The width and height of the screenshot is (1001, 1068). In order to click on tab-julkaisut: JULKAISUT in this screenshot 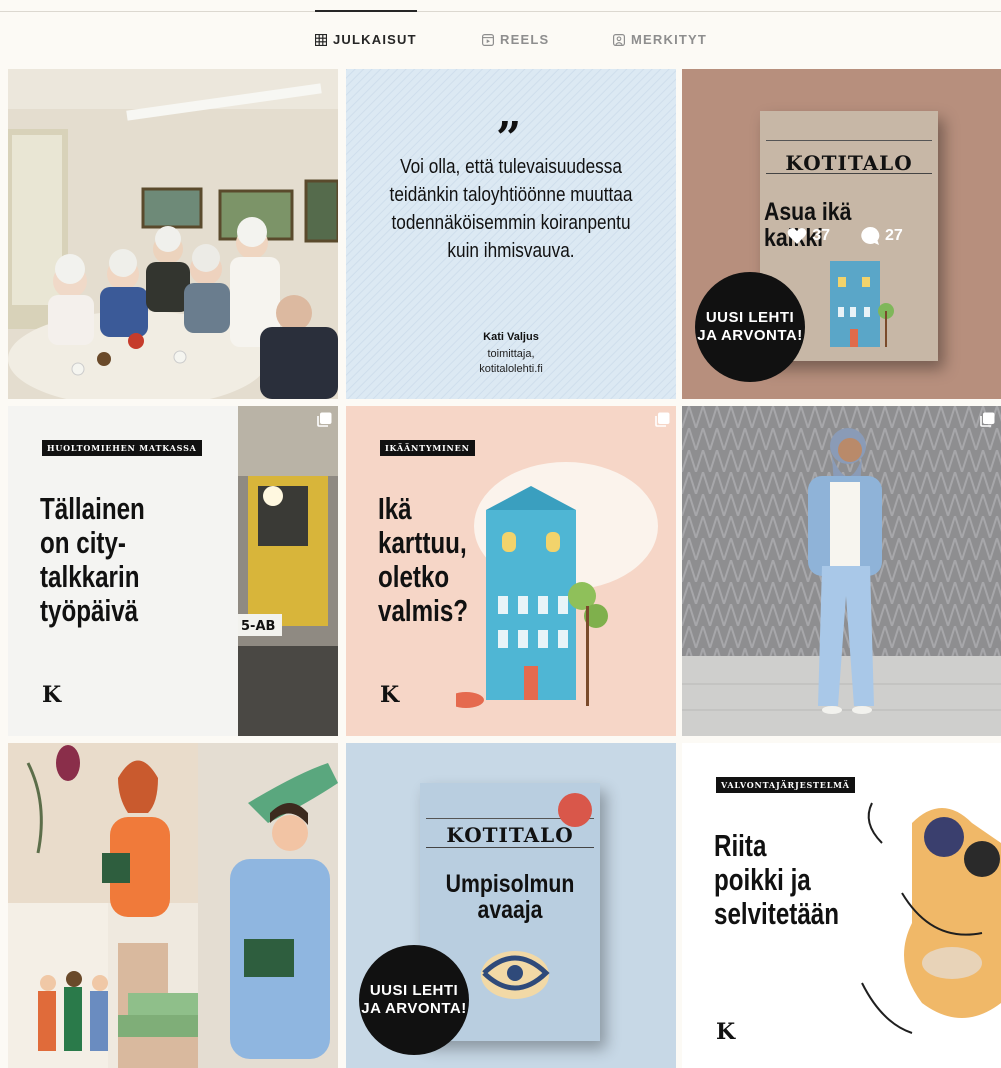, I will do `click(366, 39)`.